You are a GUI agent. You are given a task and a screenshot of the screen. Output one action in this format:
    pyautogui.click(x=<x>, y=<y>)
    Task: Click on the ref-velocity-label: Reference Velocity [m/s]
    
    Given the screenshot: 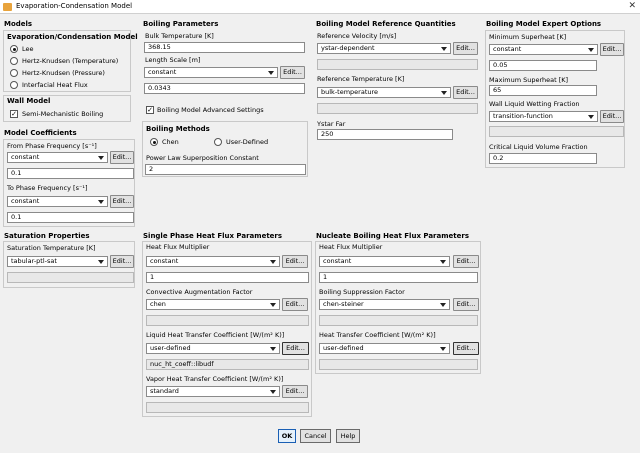 What is the action you would take?
    pyautogui.click(x=357, y=36)
    